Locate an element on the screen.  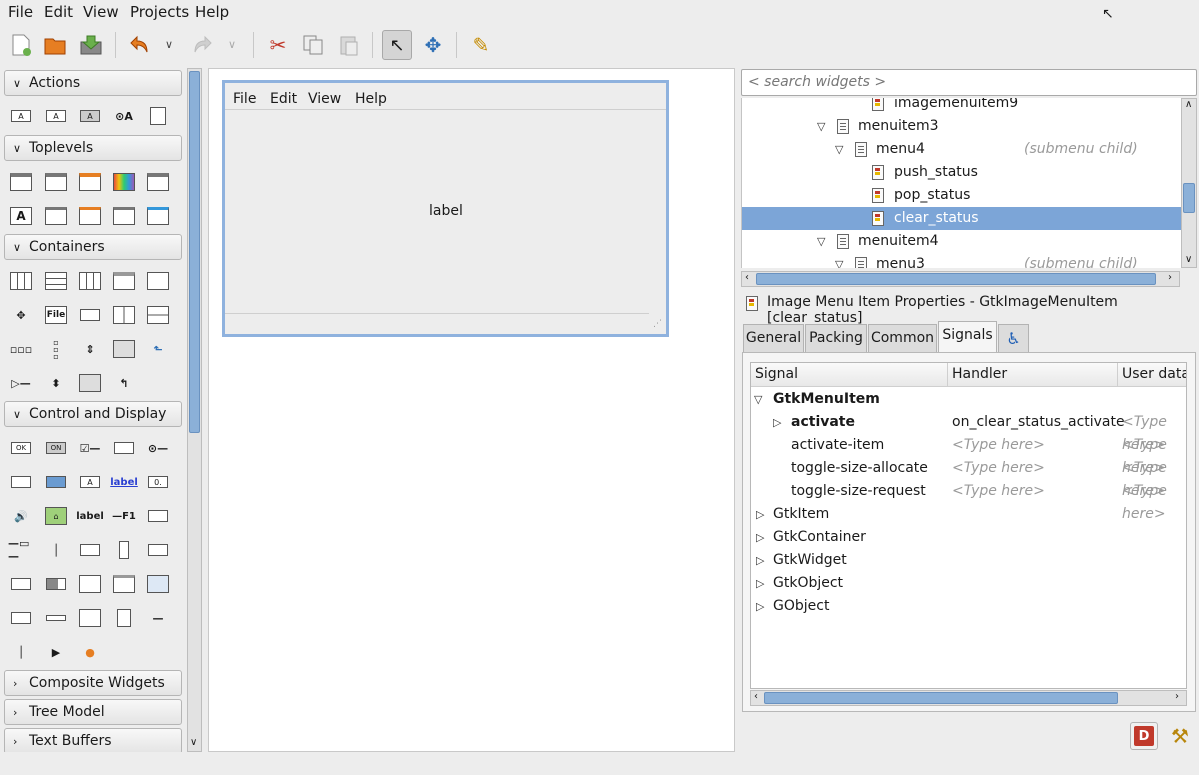
resize-grip-icon: ⋰ is located at coordinates (657, 324).